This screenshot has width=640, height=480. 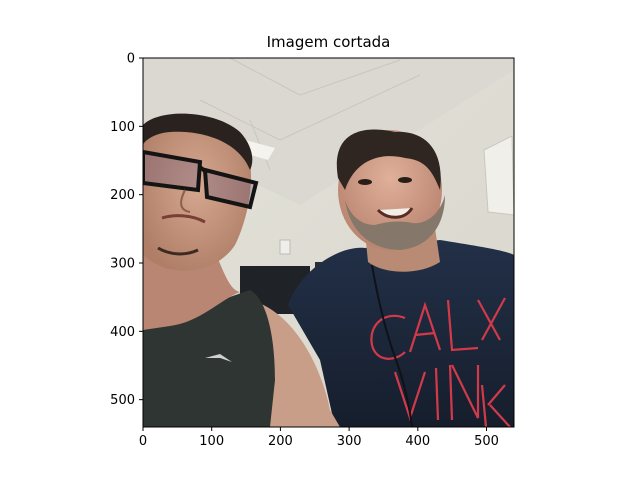 I want to click on x-tick-label: 400, so click(x=417, y=441).